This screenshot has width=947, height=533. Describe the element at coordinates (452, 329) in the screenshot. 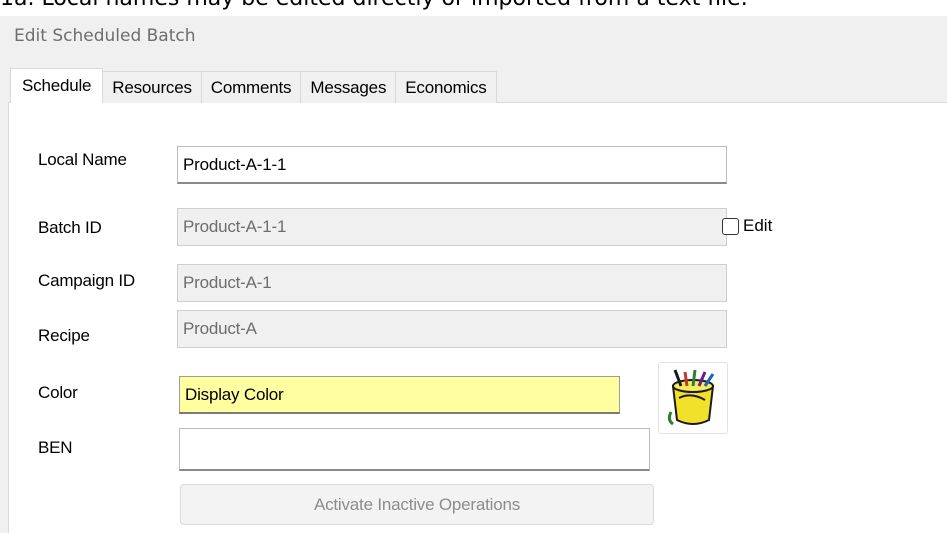

I see `recipe-field: Product-A` at that location.